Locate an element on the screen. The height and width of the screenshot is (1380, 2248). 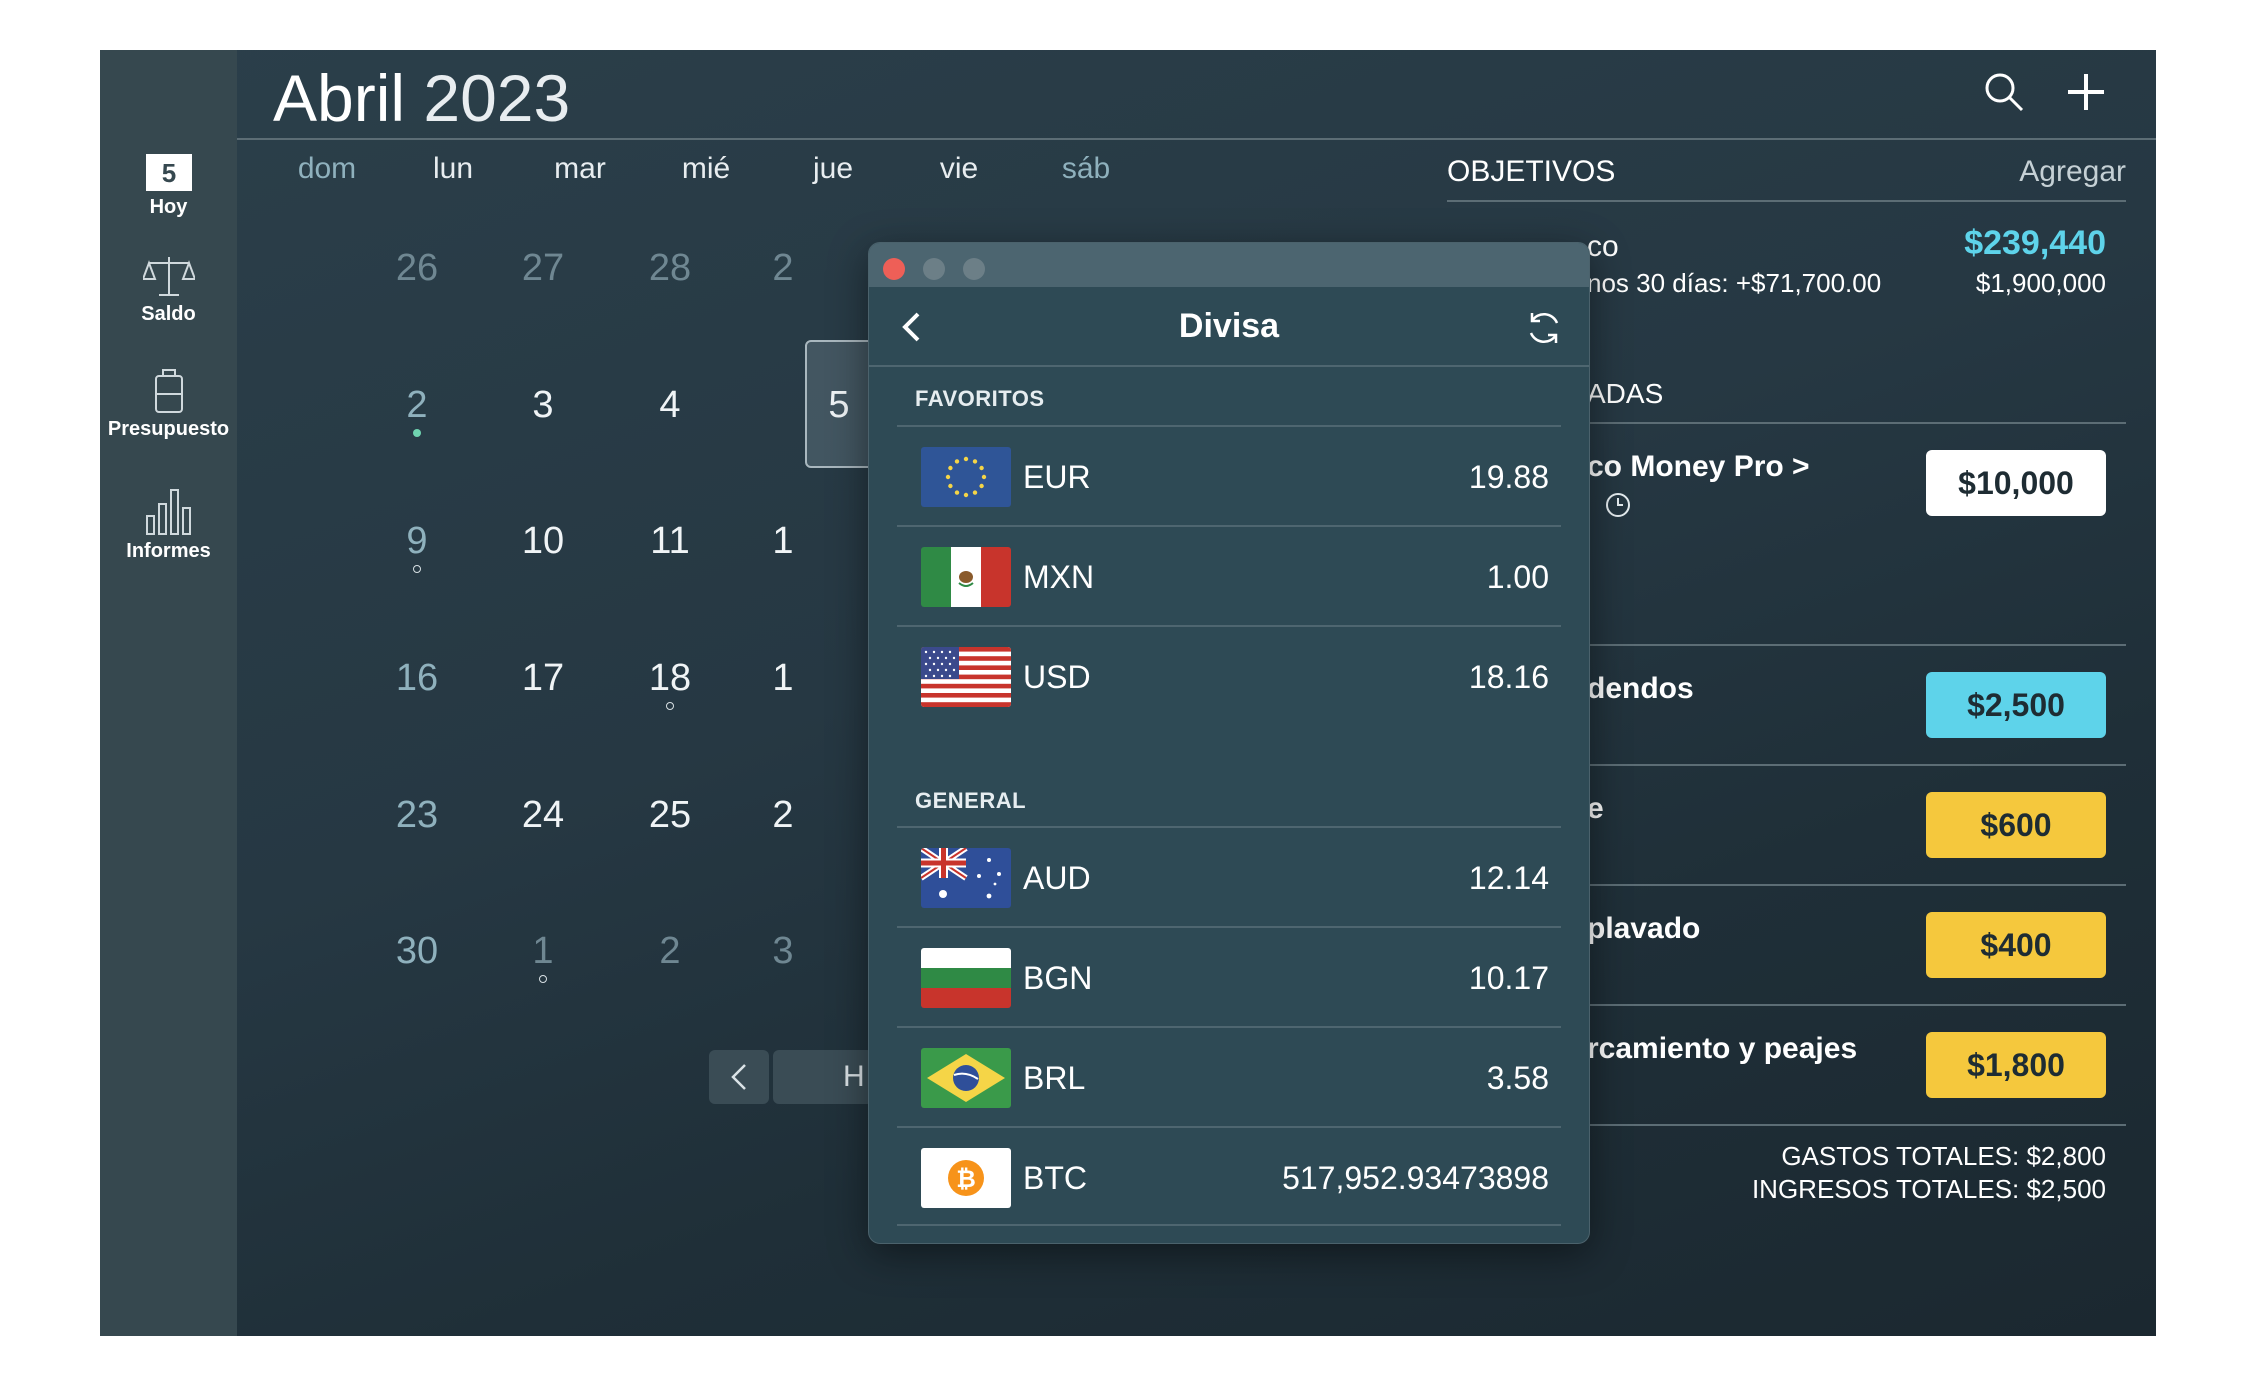
sidebar-item-label: Saldo is located at coordinates (168, 314).